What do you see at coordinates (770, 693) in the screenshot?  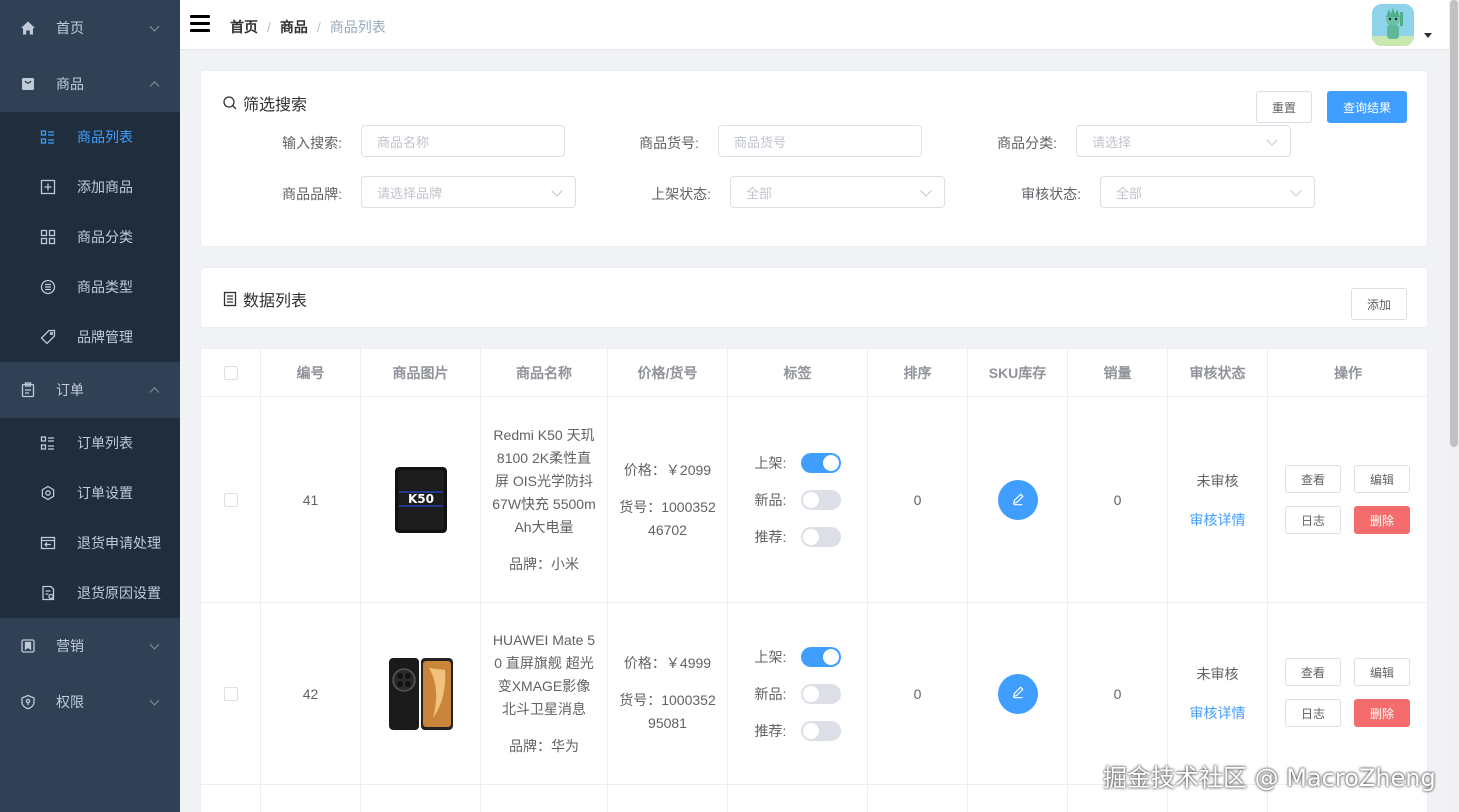 I see `tag-label: 新品:` at bounding box center [770, 693].